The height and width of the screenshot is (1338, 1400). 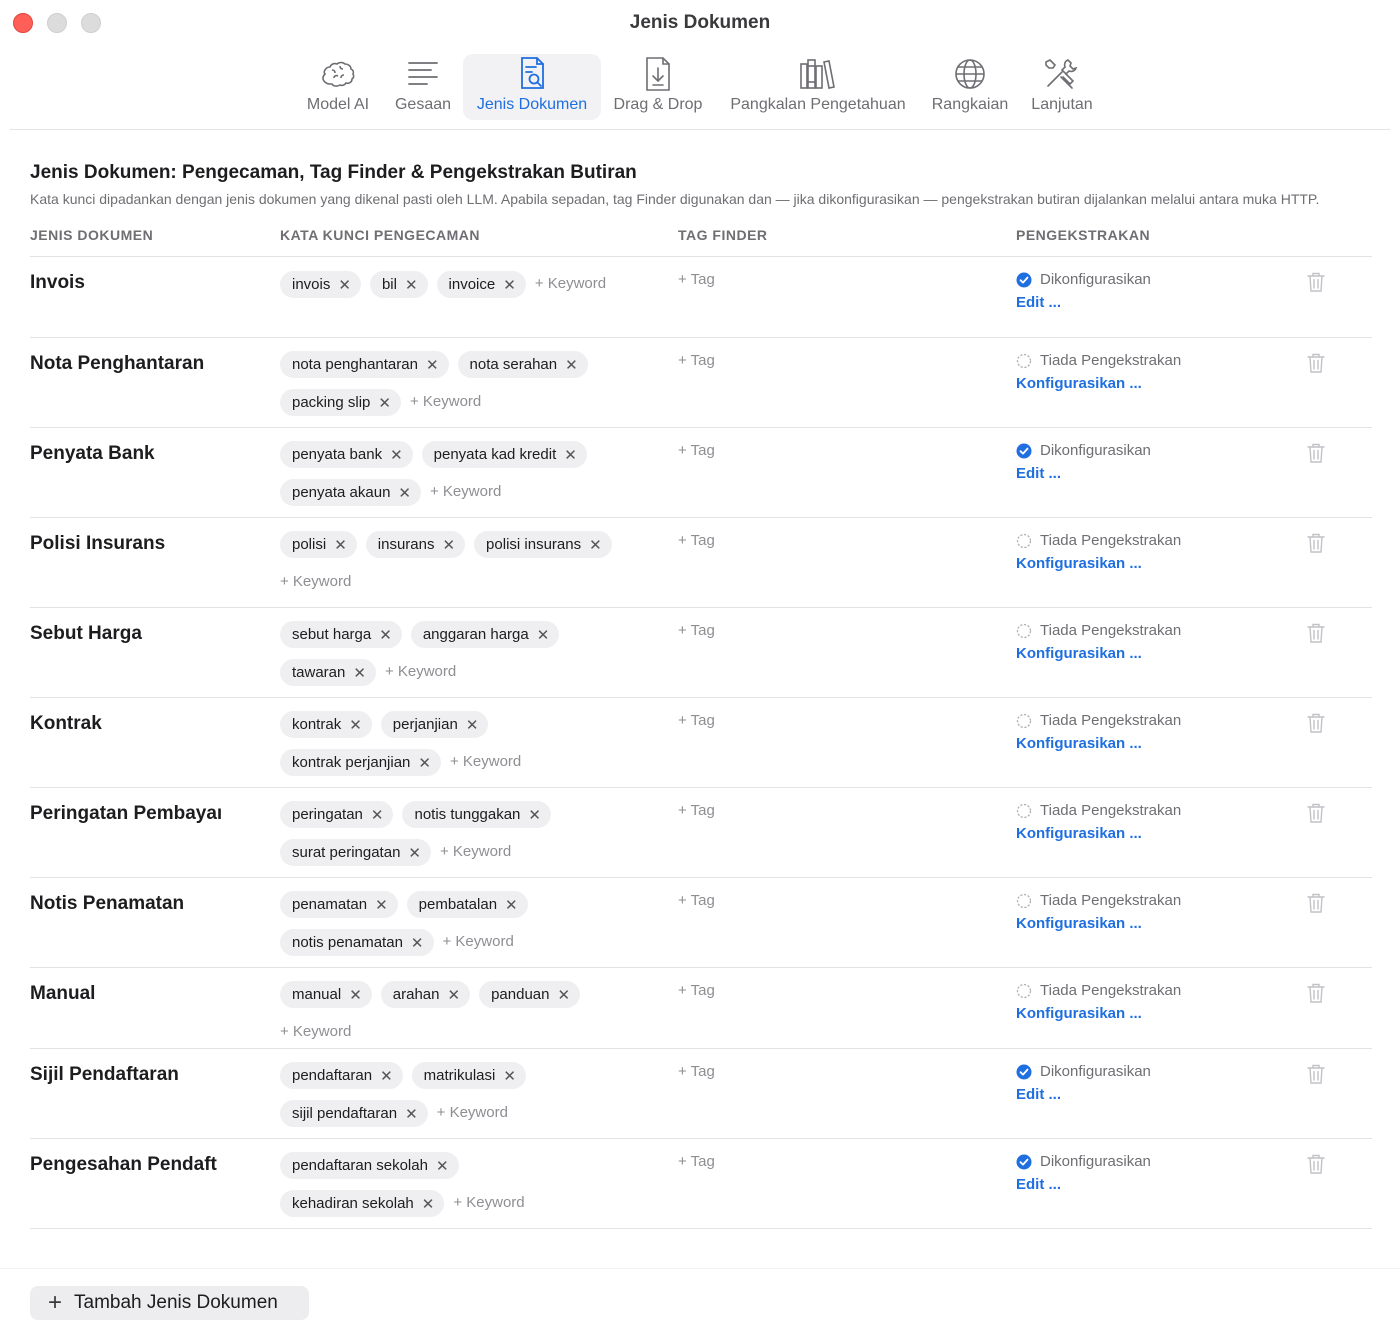 What do you see at coordinates (169, 1303) in the screenshot?
I see `add-document-type-button: + Tambah Jenis Dokumen` at bounding box center [169, 1303].